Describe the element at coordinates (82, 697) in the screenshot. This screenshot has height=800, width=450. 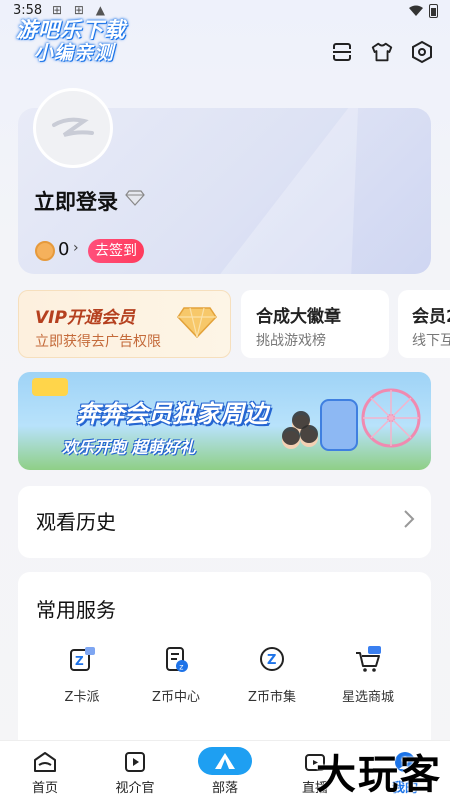
I see `service-label: Z卡派` at that location.